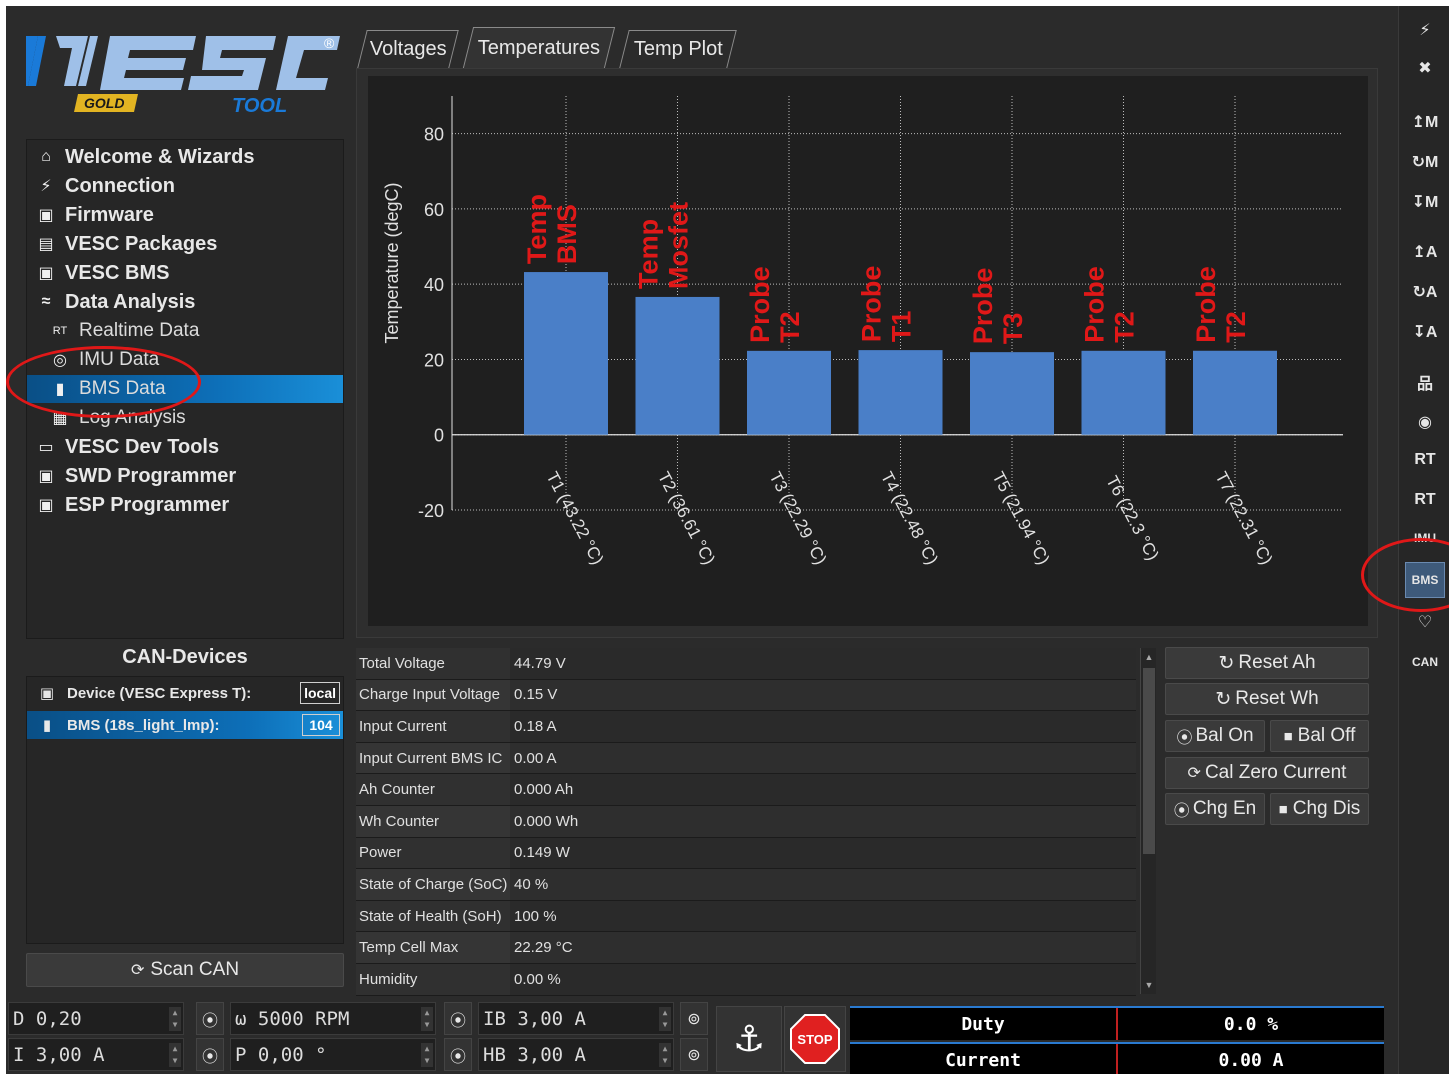 The width and height of the screenshot is (1449, 1074). What do you see at coordinates (1425, 382) in the screenshot?
I see `can-network-icon: 品` at bounding box center [1425, 382].